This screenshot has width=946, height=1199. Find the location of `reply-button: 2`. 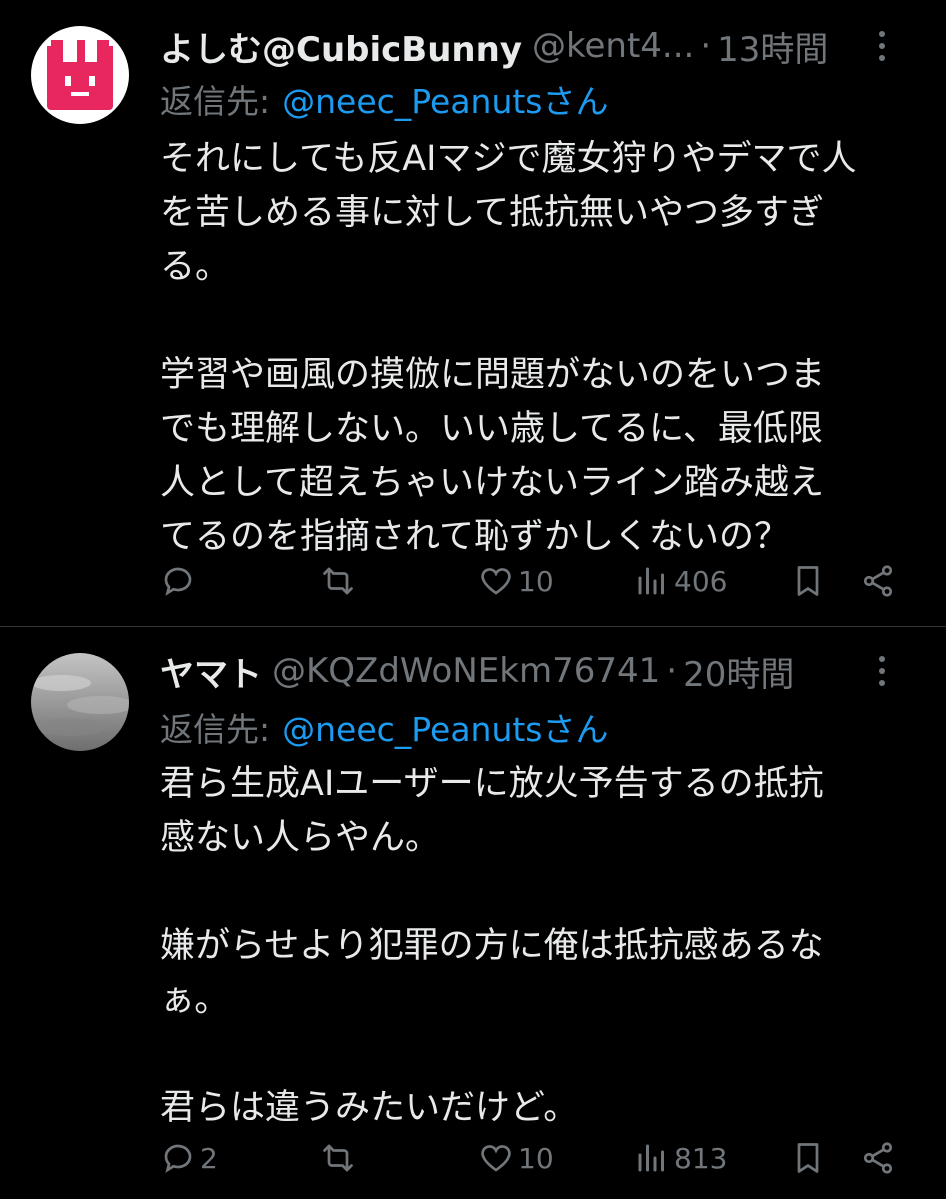

reply-button: 2 is located at coordinates (189, 1158).